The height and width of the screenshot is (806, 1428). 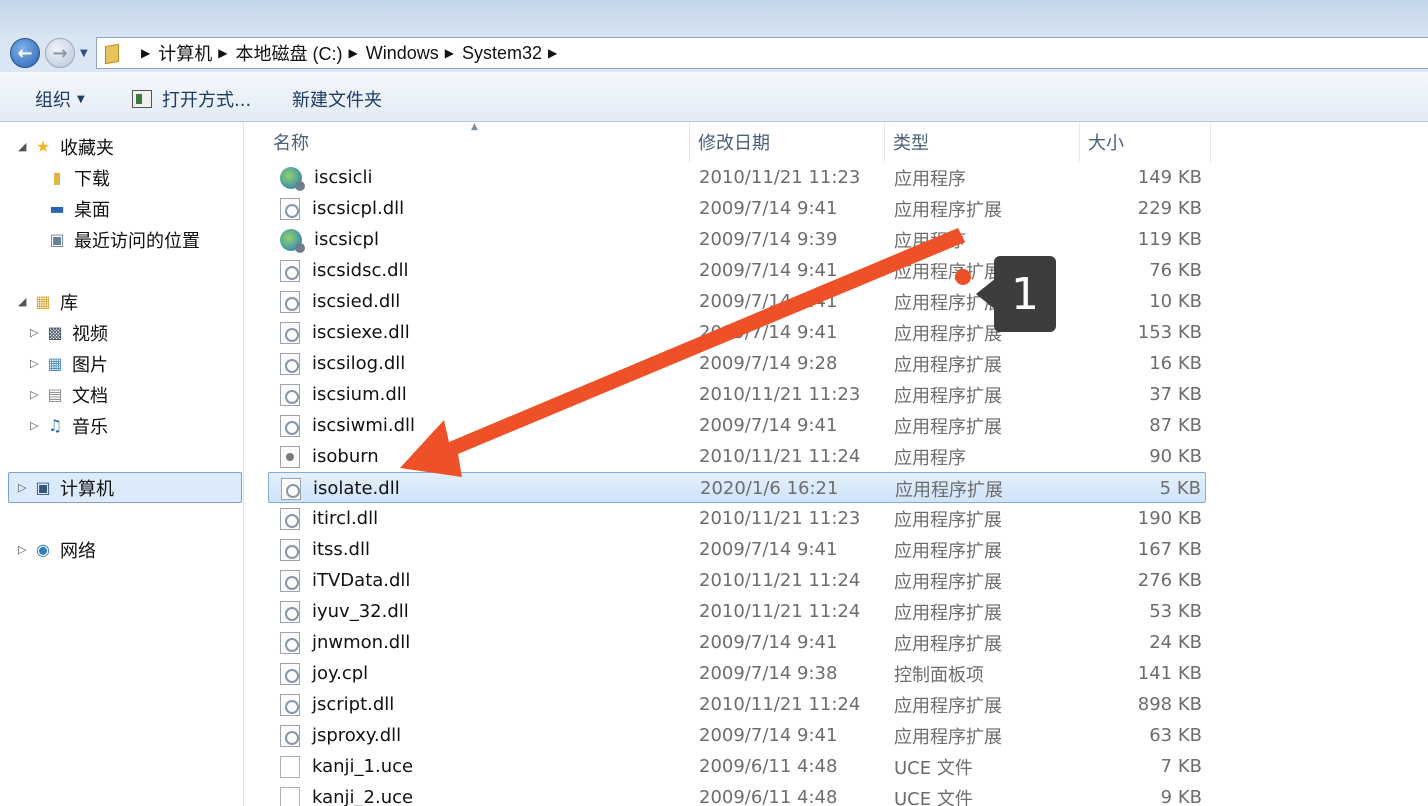 I want to click on file-row: jscript.dll 2010/11/21 11:24 应用程序扩展 898 KB, so click(x=737, y=704).